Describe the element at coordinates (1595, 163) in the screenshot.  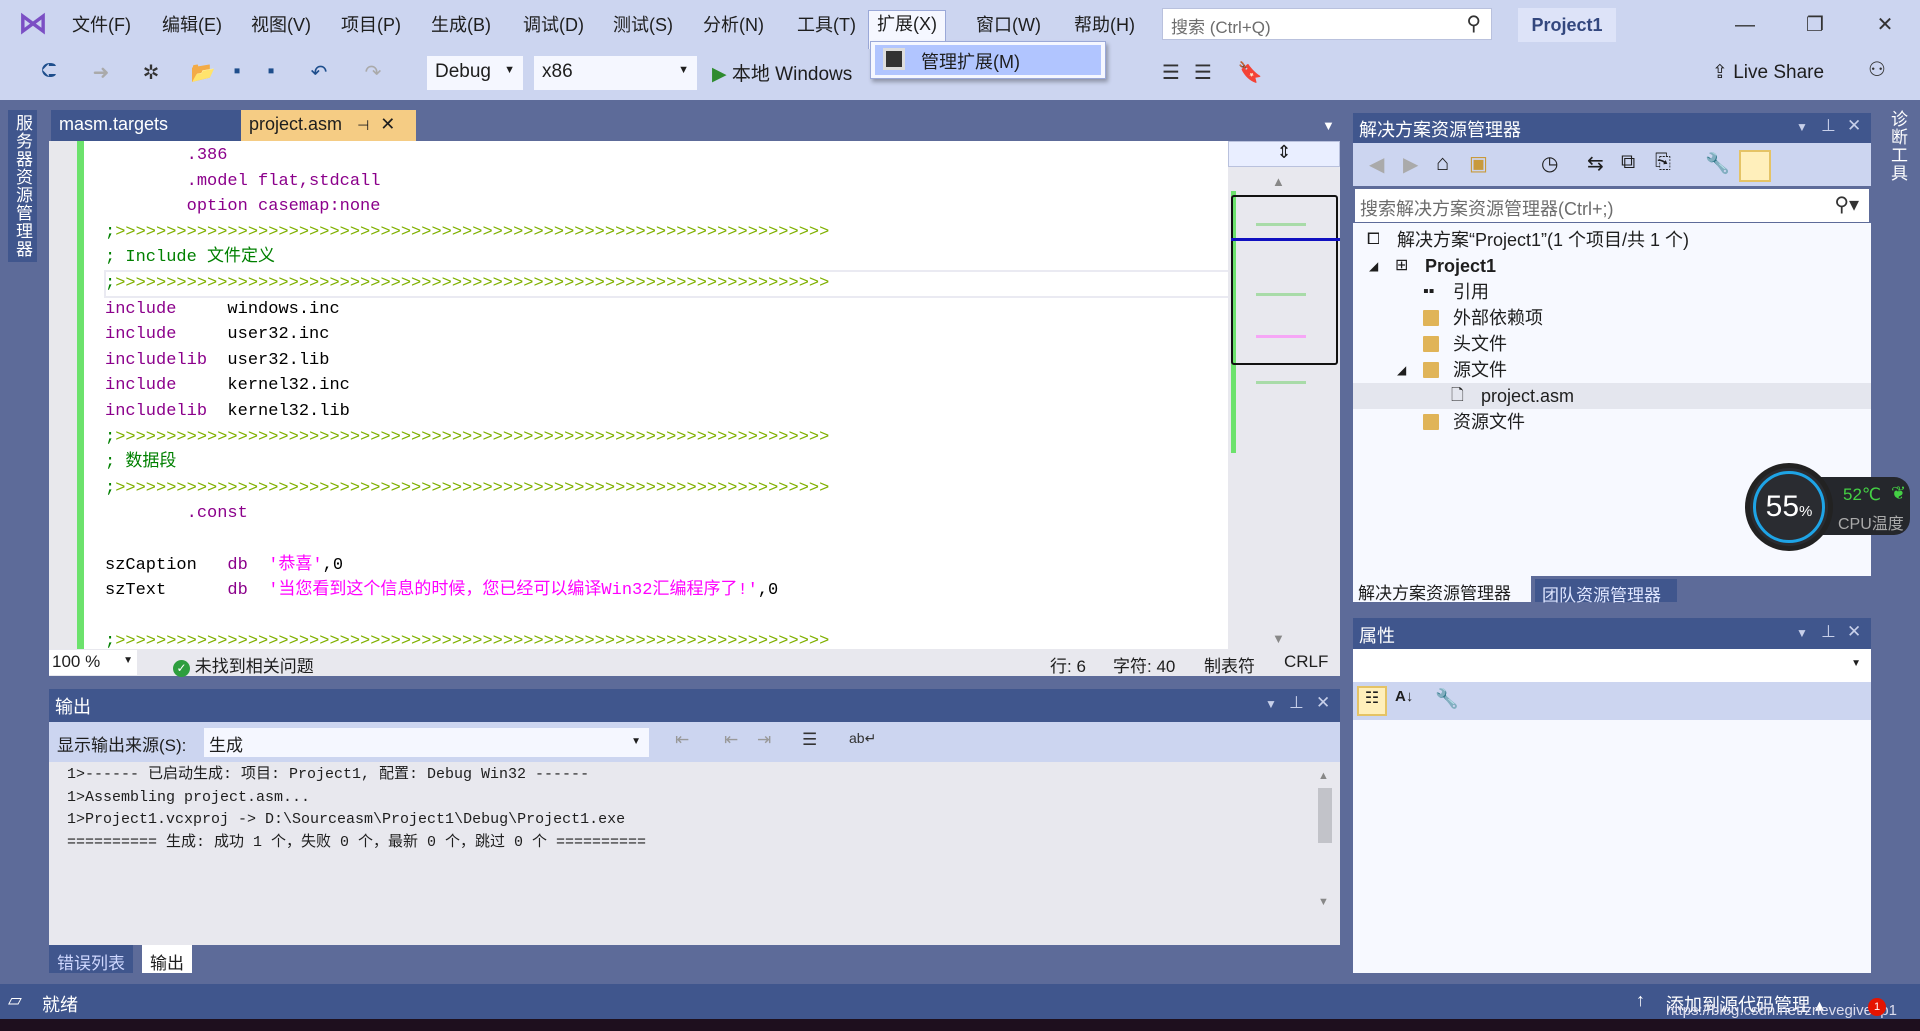
I see `sync-icon: ⇆` at that location.